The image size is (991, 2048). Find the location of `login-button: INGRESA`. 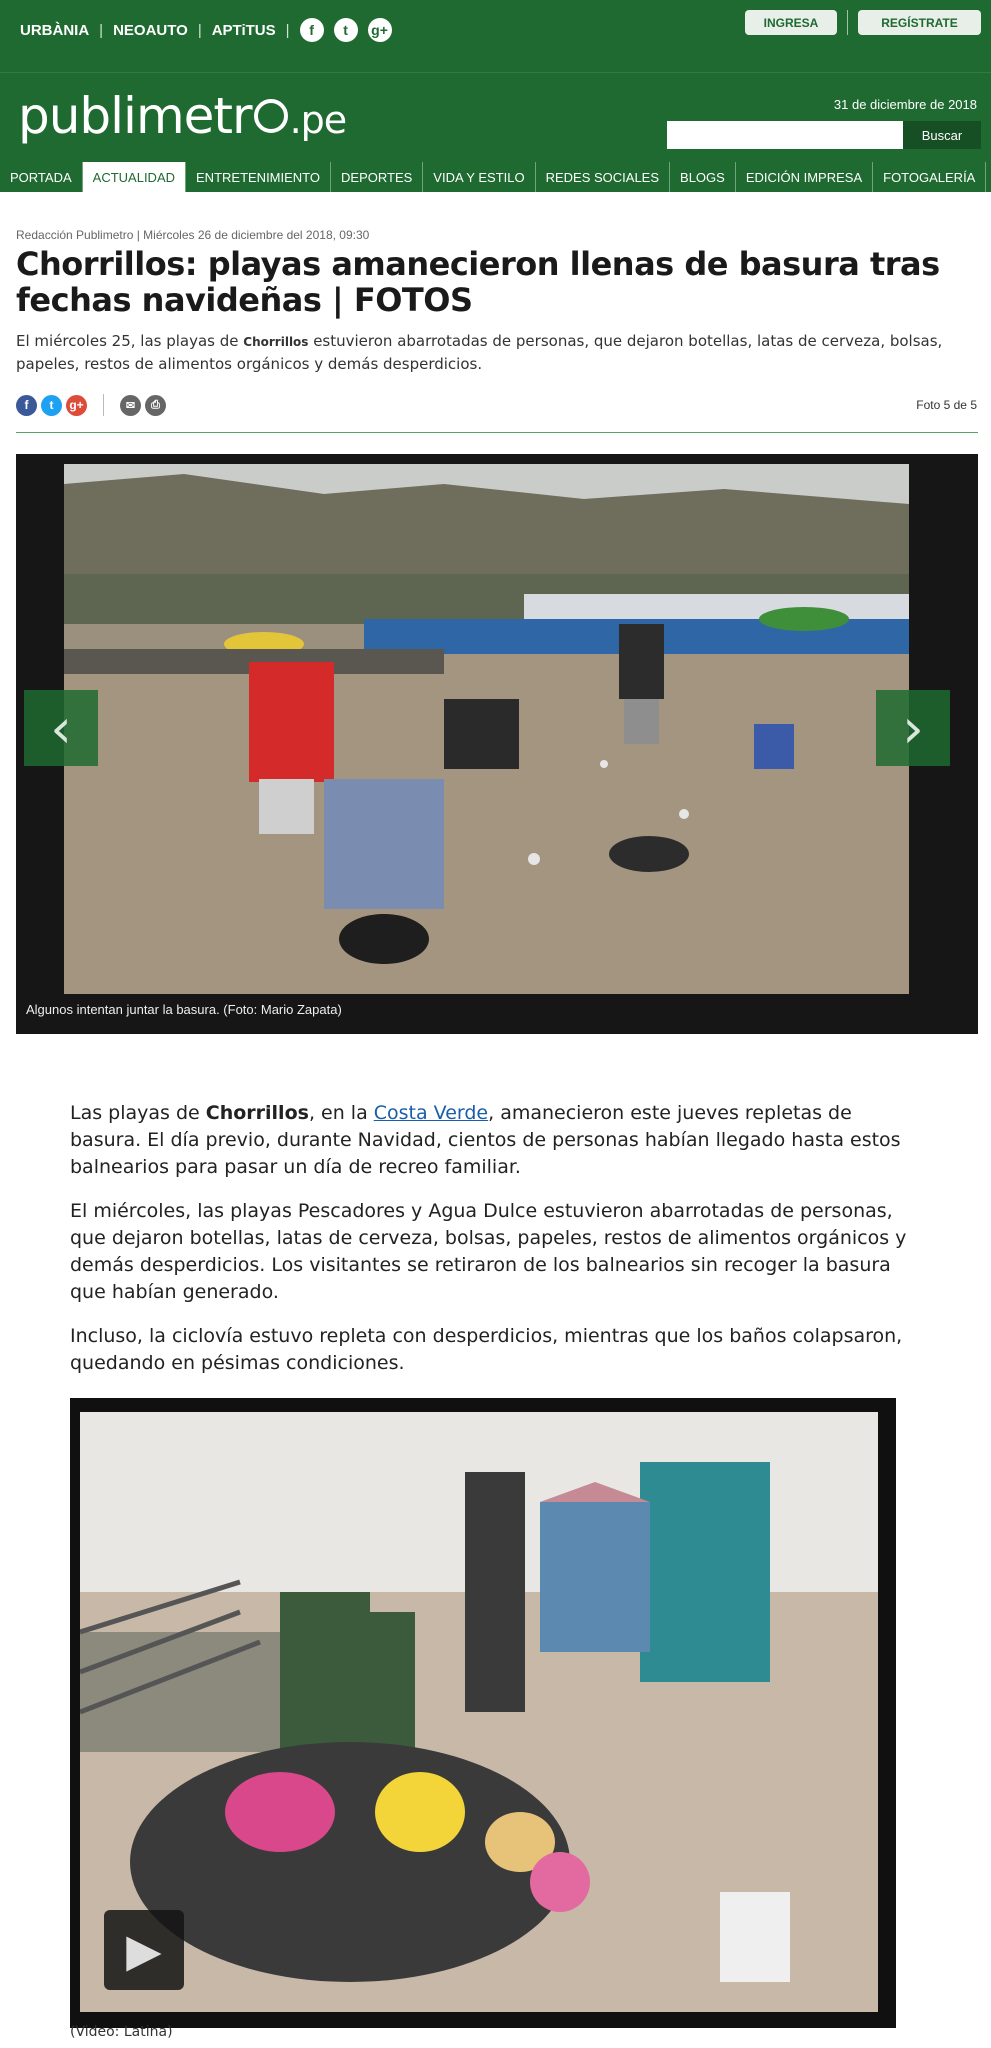

login-button: INGRESA is located at coordinates (791, 22).